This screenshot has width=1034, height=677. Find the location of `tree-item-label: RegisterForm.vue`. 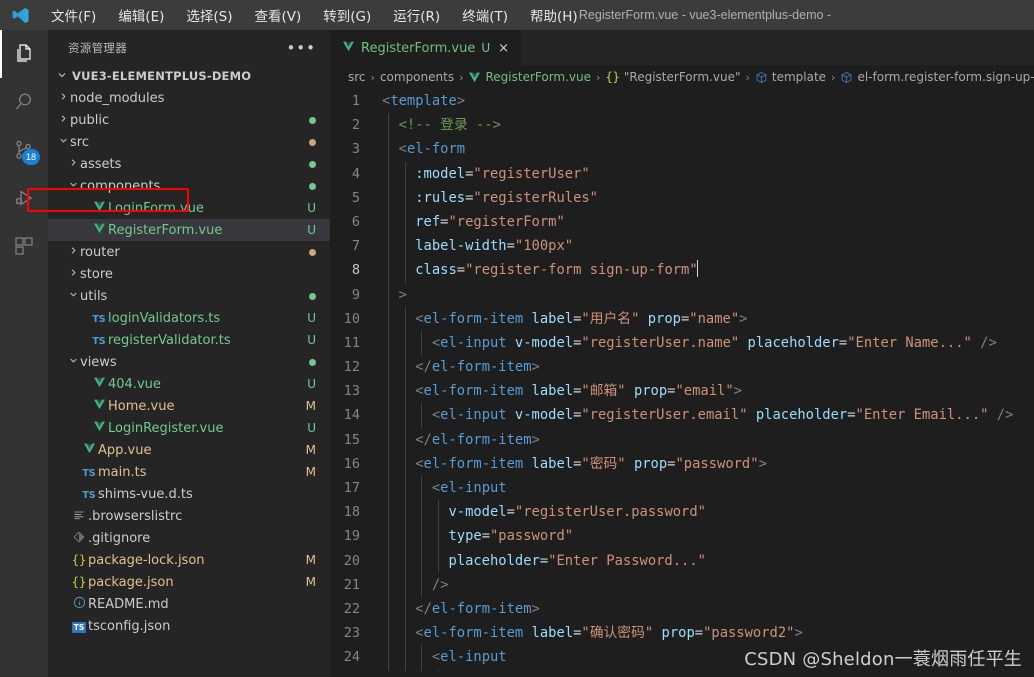

tree-item-label: RegisterForm.vue is located at coordinates (165, 230).